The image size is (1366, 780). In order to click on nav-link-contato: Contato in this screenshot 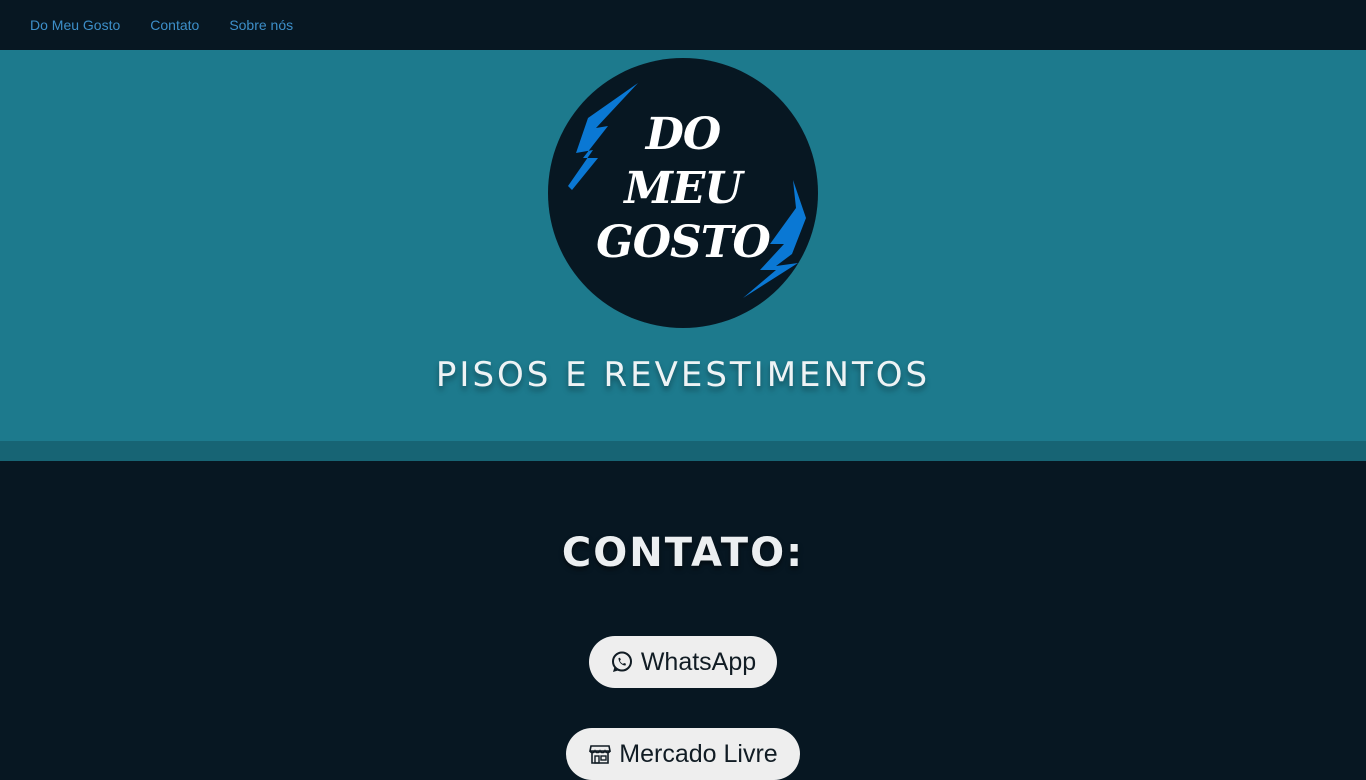, I will do `click(174, 25)`.